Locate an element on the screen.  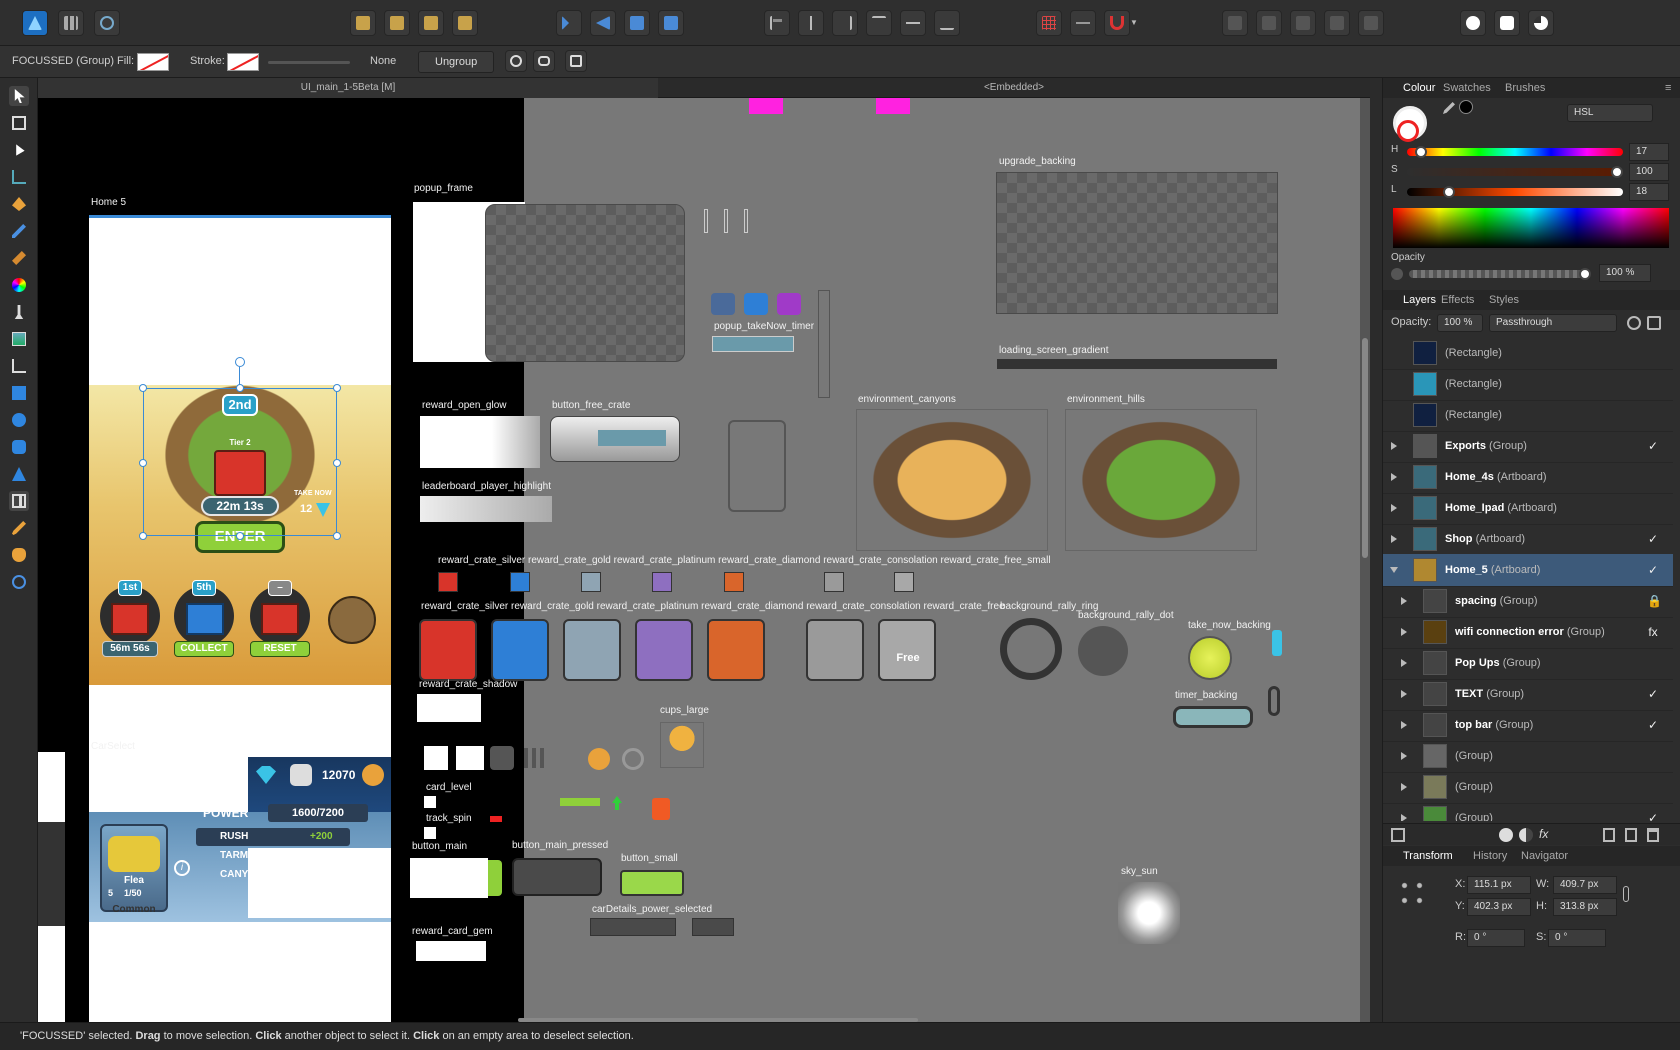
fx-icon: fx is located at coordinates (1543, 834).